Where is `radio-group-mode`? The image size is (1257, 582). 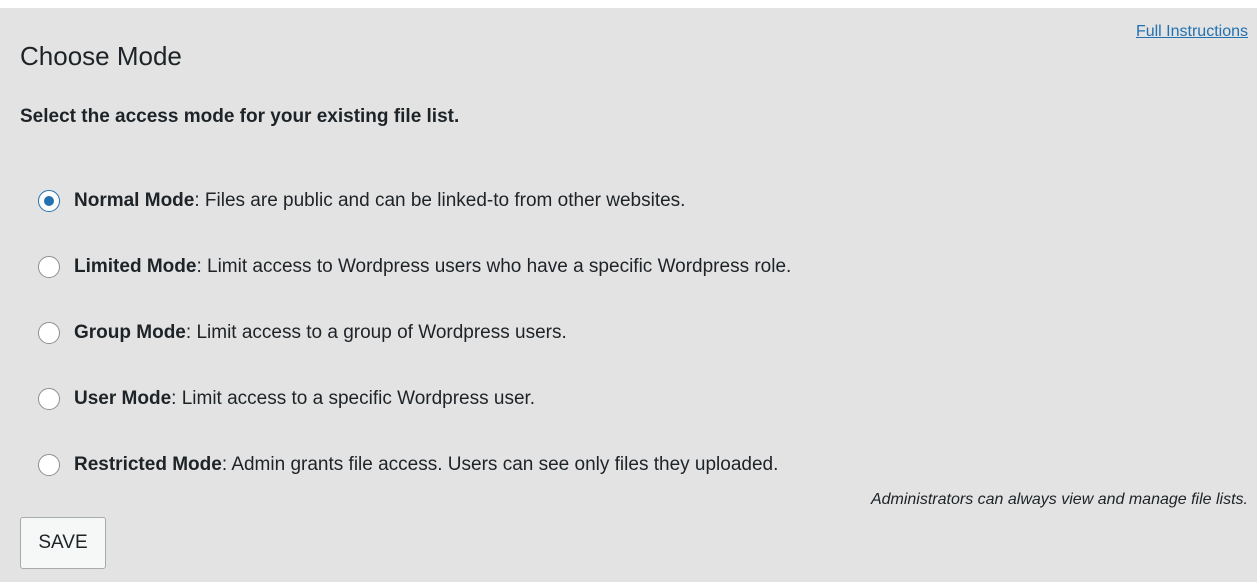 radio-group-mode is located at coordinates (49, 333).